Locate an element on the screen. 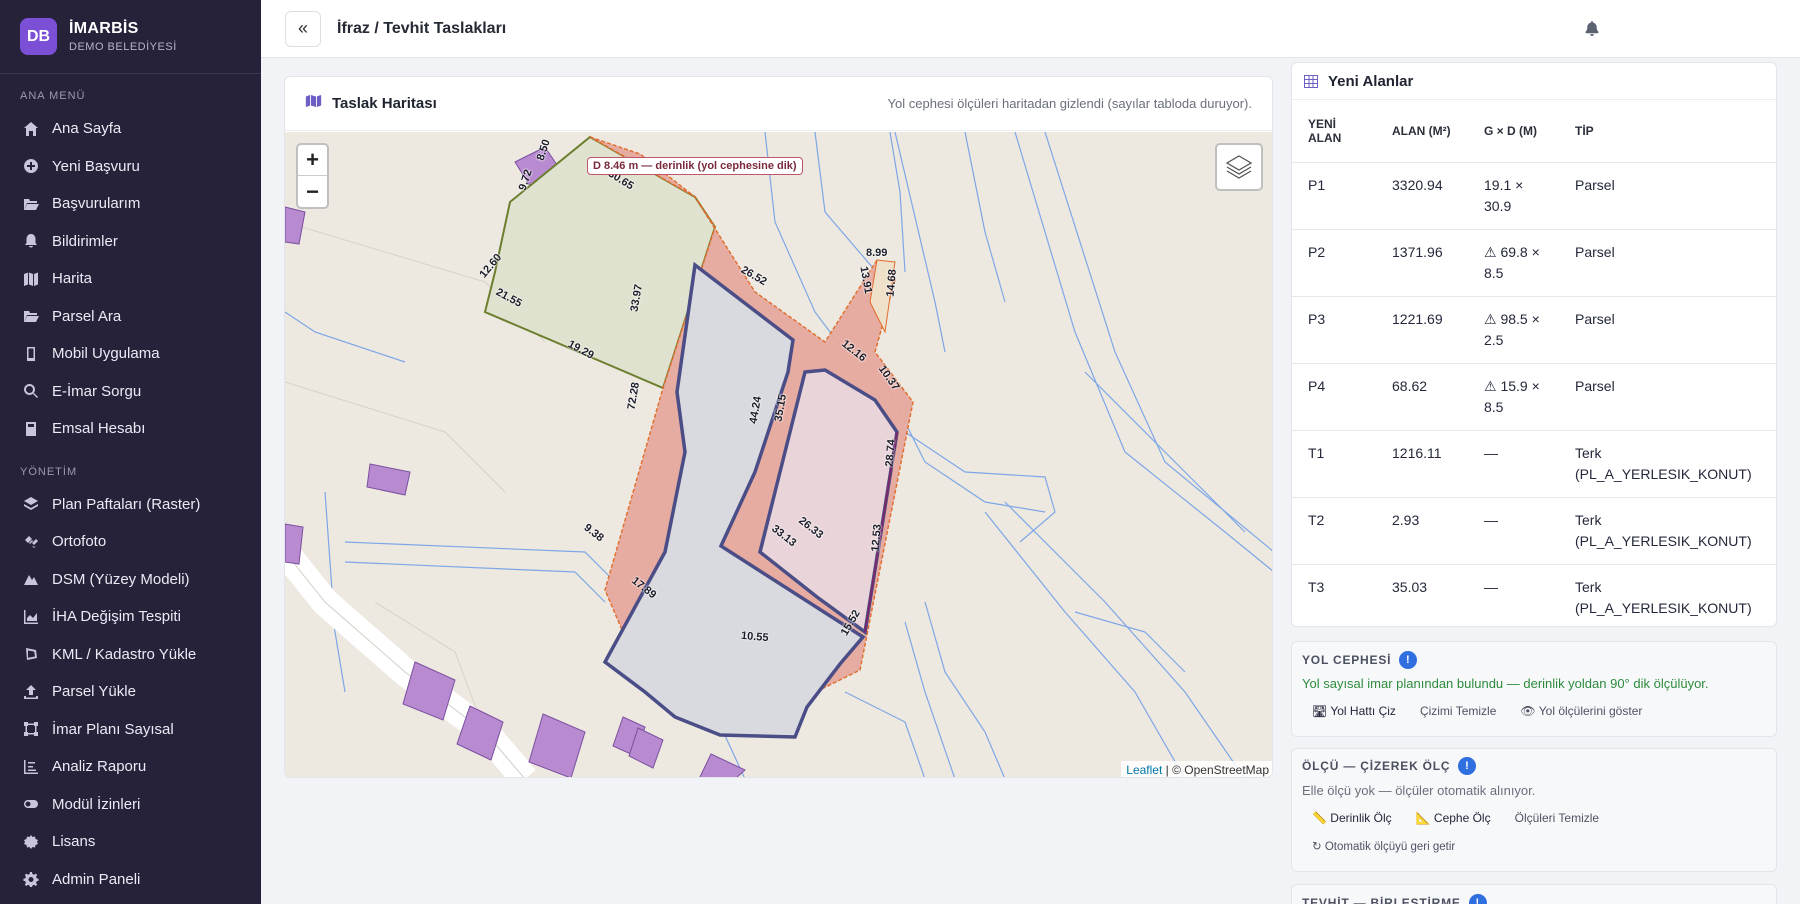  sidebar-item-yeni-ba-vuru: Yeni Başvuru is located at coordinates (130, 167).